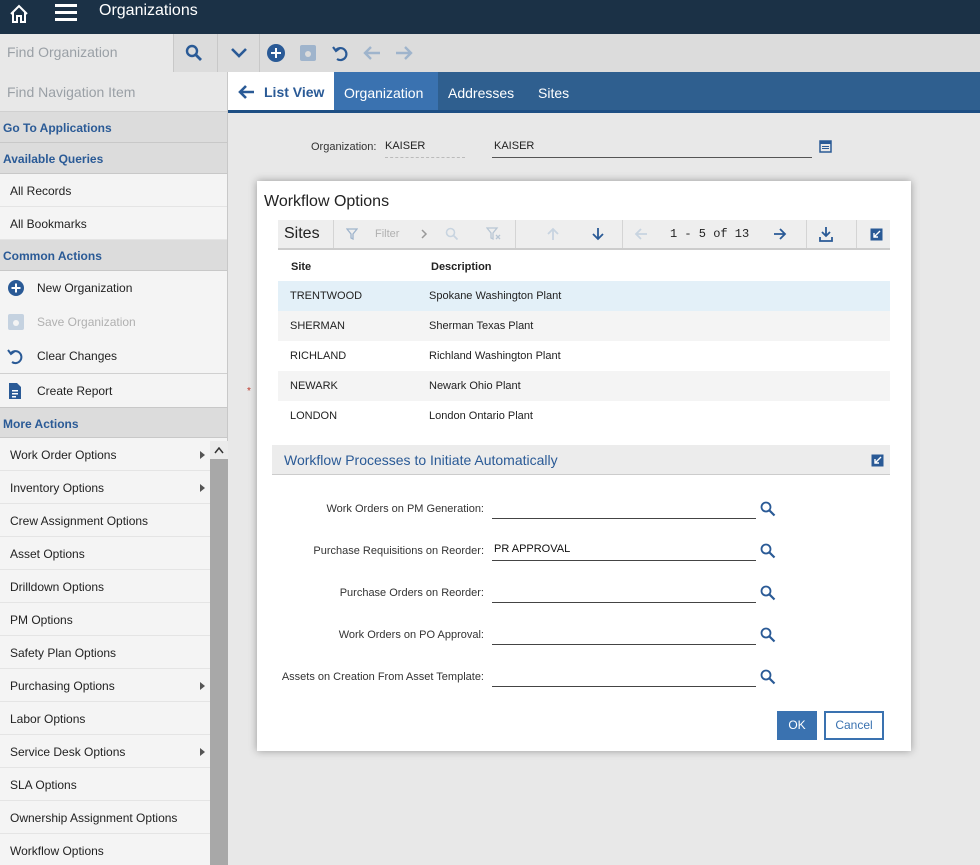  Describe the element at coordinates (113, 92) in the screenshot. I see `find-navigation-input: Find Navigation Item` at that location.